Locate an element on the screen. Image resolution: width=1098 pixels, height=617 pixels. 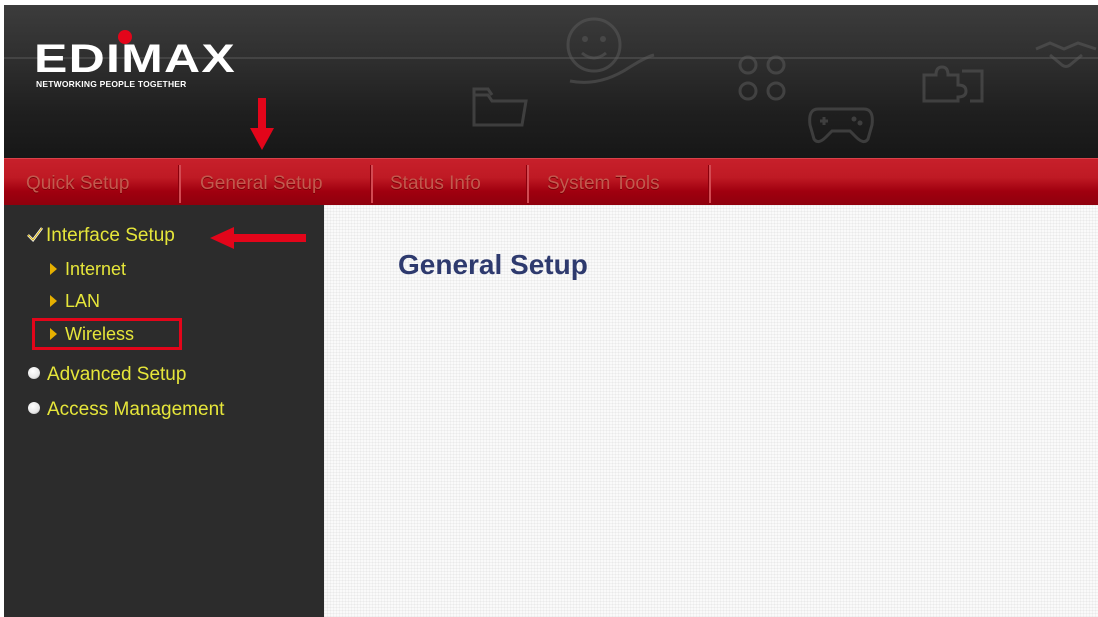
annotation-highlight-box is located at coordinates (107, 334).